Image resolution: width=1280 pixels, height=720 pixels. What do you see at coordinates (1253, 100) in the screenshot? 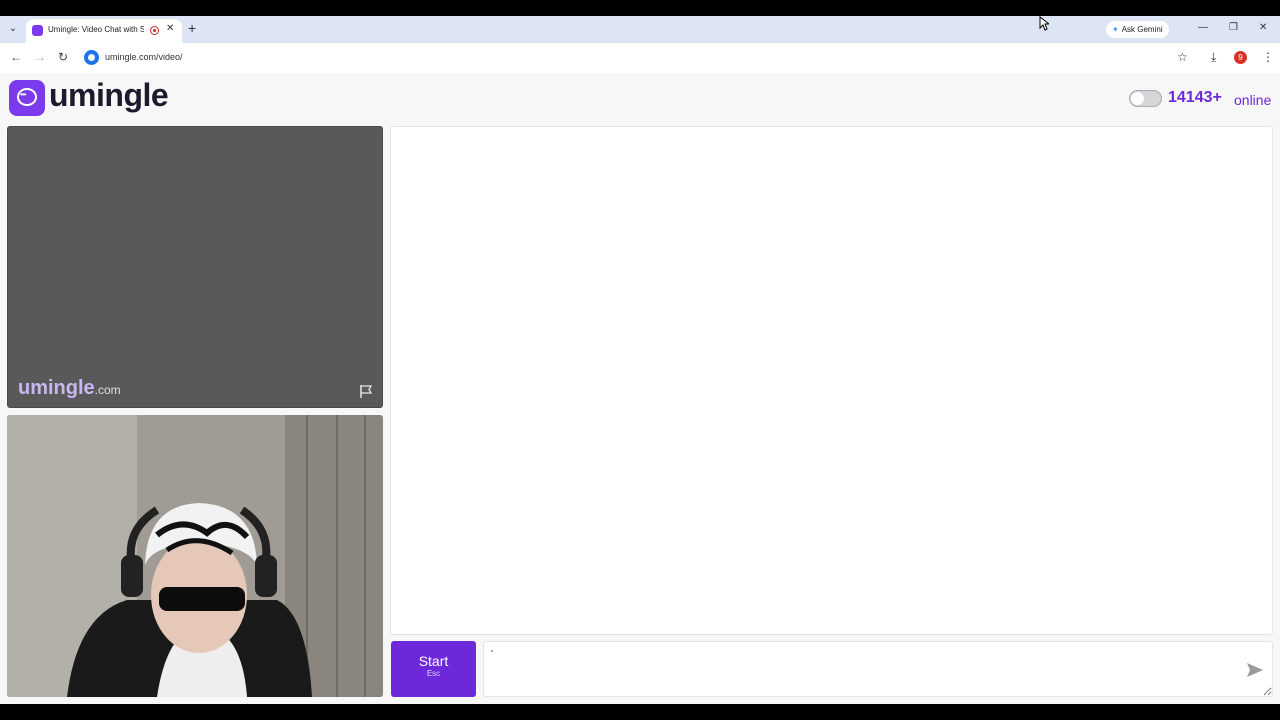
I see `online-label: online` at bounding box center [1253, 100].